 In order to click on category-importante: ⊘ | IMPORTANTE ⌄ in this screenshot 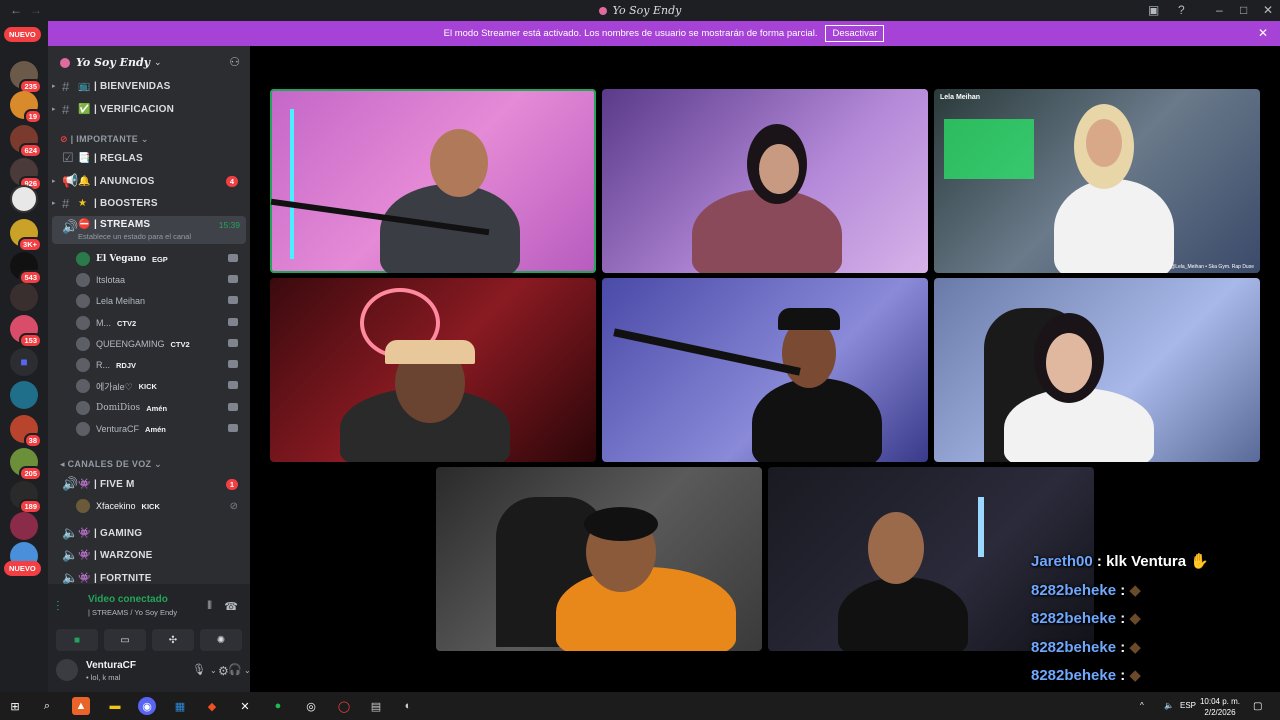, I will do `click(104, 139)`.